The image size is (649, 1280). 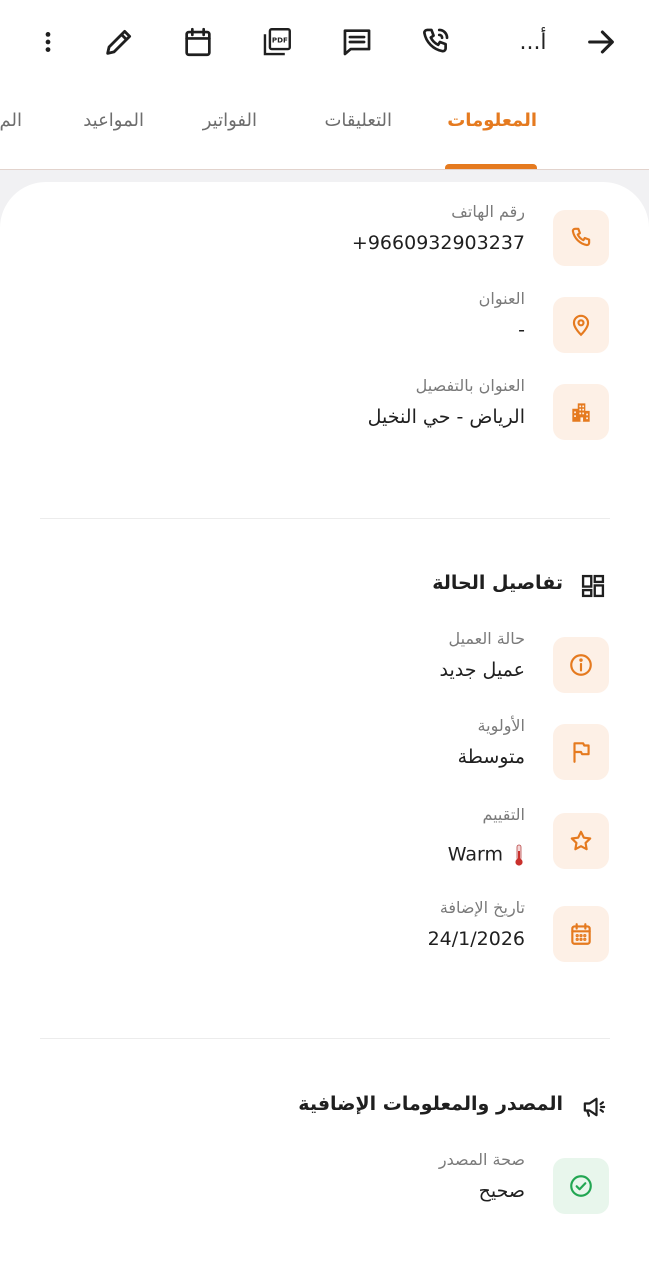 I want to click on calendar-button, so click(x=198, y=42).